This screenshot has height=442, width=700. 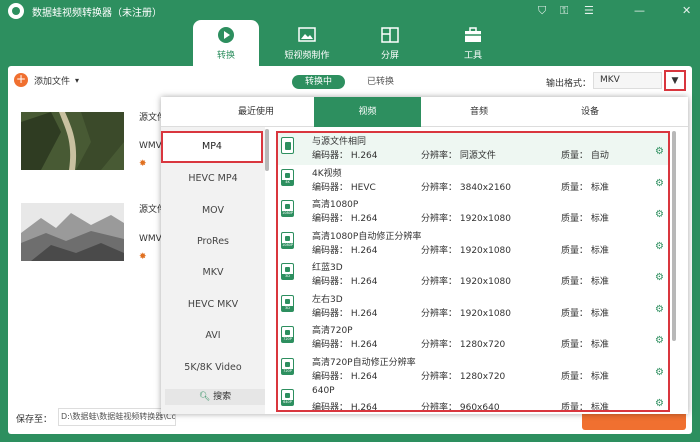 What do you see at coordinates (627, 80) in the screenshot?
I see `output-format-select: MKV` at bounding box center [627, 80].